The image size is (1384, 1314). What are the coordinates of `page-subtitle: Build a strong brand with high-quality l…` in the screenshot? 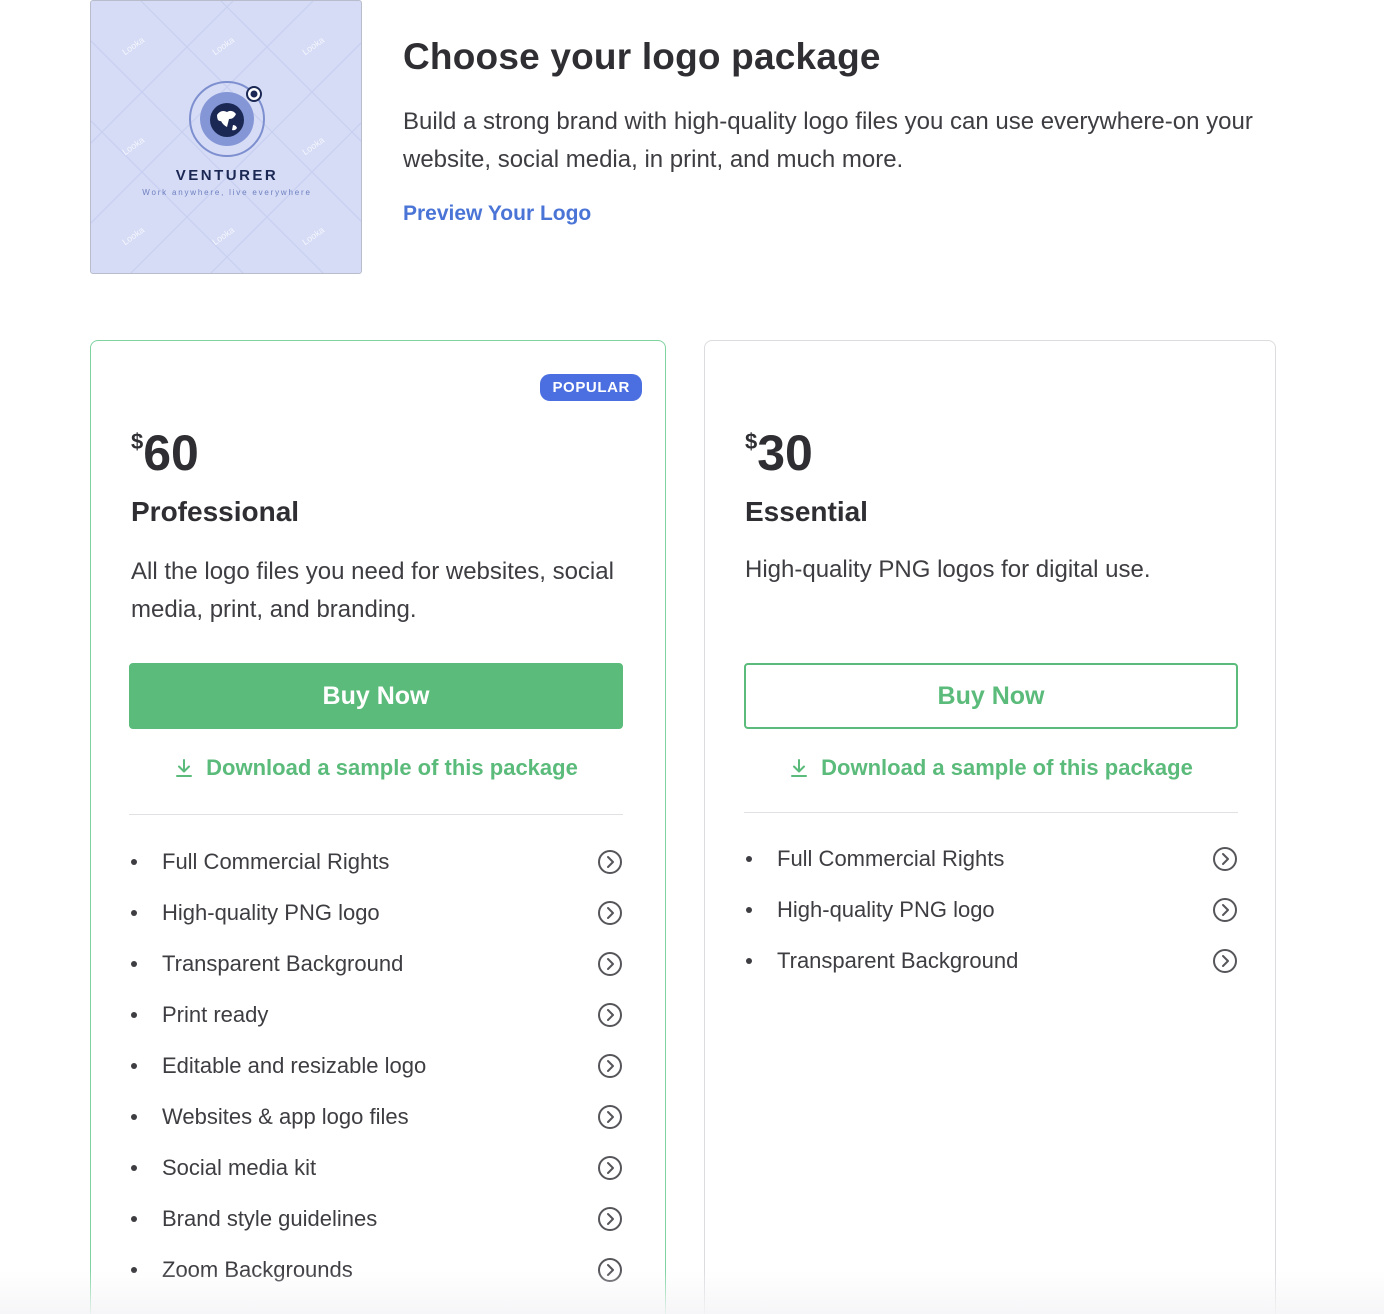 It's located at (828, 140).